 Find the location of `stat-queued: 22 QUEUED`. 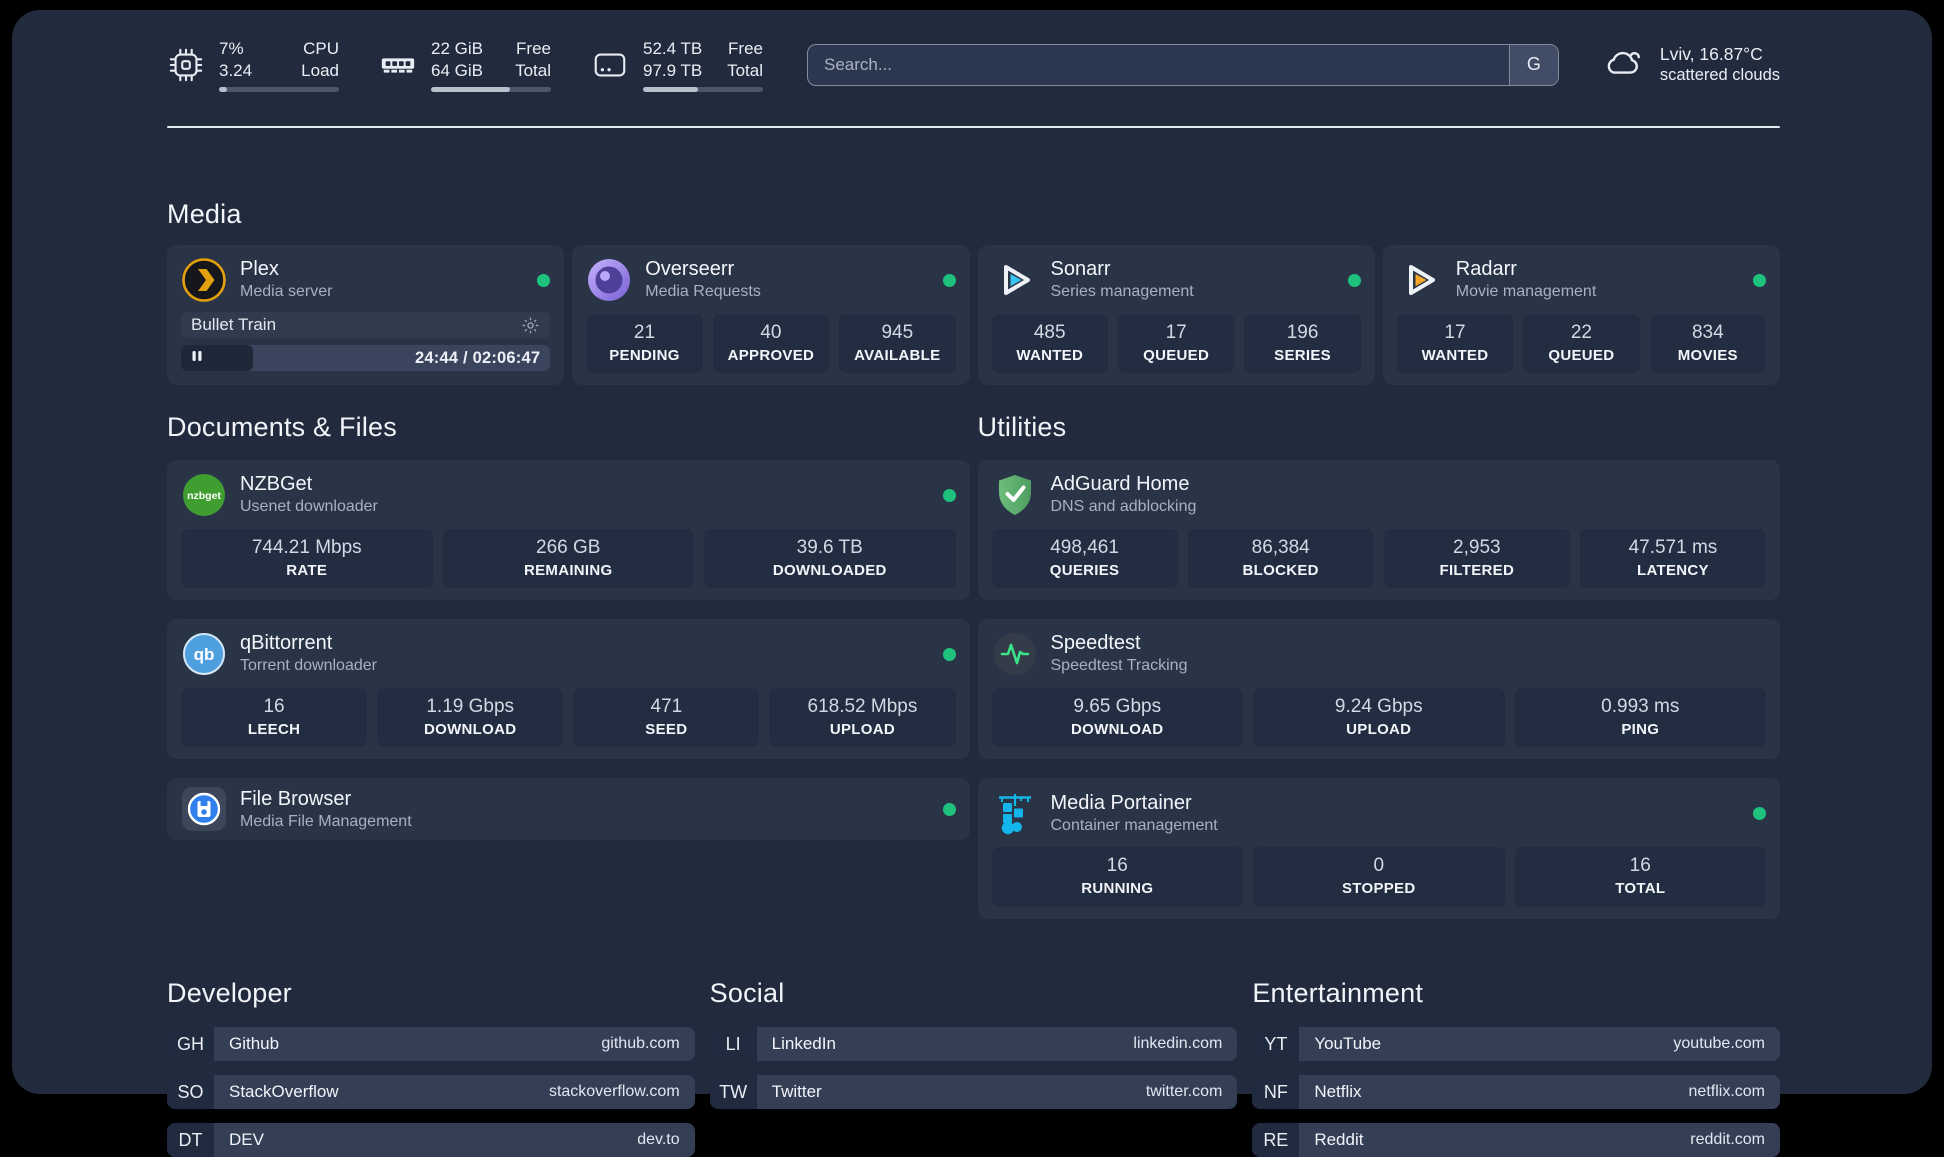

stat-queued: 22 QUEUED is located at coordinates (1581, 344).